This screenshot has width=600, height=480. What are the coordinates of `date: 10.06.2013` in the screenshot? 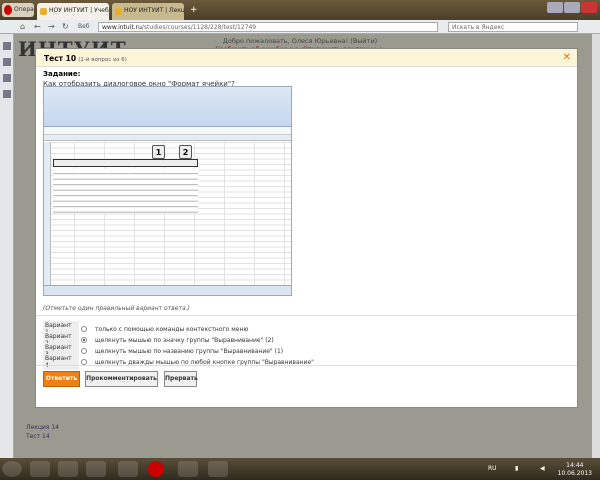 It's located at (574, 473).